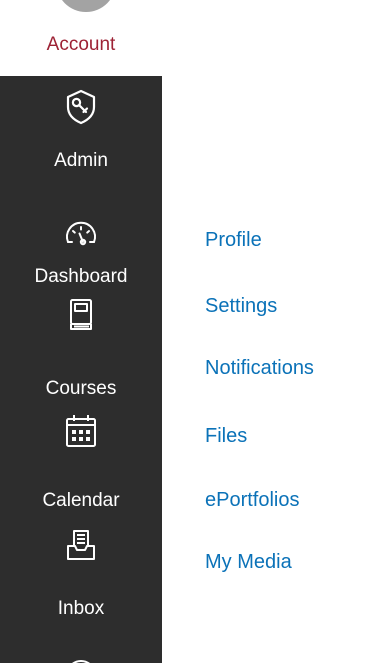  I want to click on tray-link-files: Files, so click(226, 436).